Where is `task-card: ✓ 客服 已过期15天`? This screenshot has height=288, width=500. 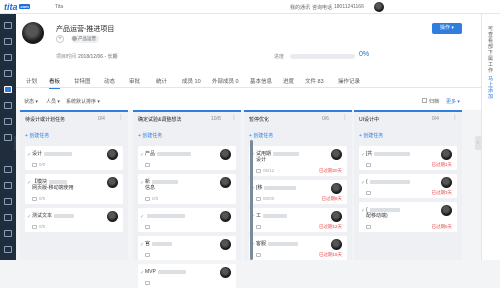 task-card: ✓ 客服 已过期15天 is located at coordinates (298, 248).